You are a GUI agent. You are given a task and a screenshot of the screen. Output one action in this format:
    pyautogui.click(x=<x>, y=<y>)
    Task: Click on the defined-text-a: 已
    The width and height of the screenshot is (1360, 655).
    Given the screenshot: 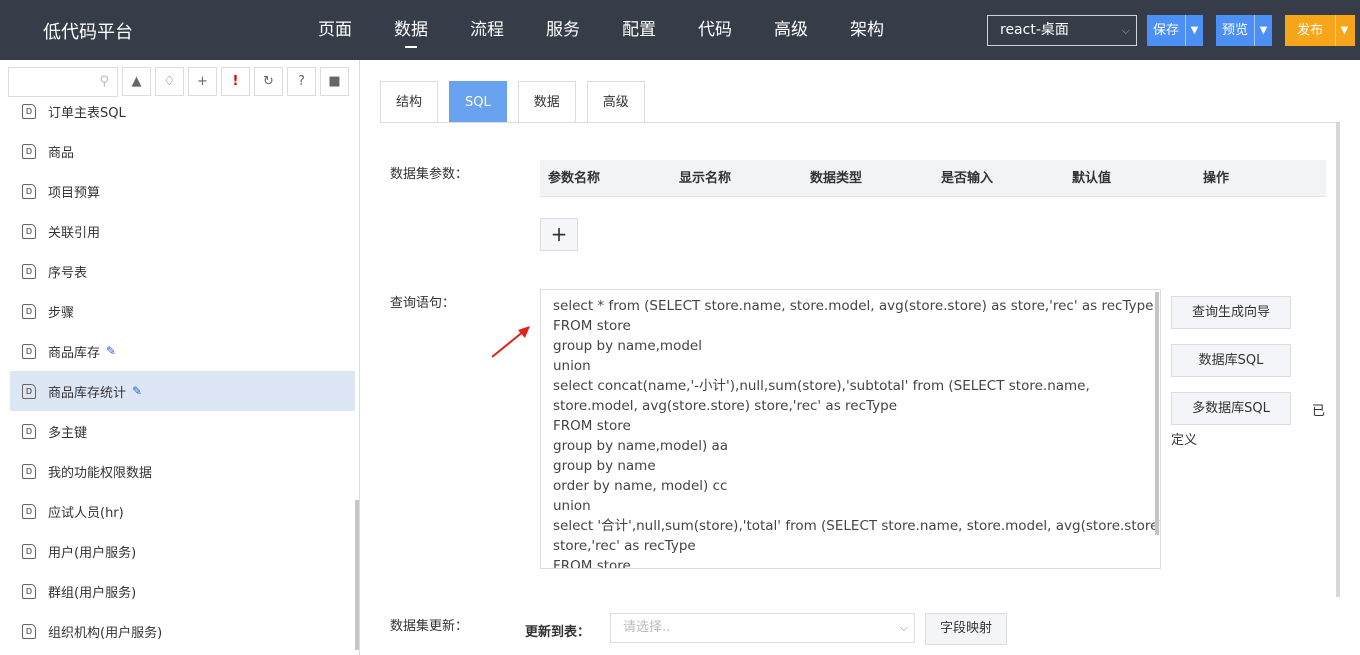 What is the action you would take?
    pyautogui.click(x=1319, y=411)
    